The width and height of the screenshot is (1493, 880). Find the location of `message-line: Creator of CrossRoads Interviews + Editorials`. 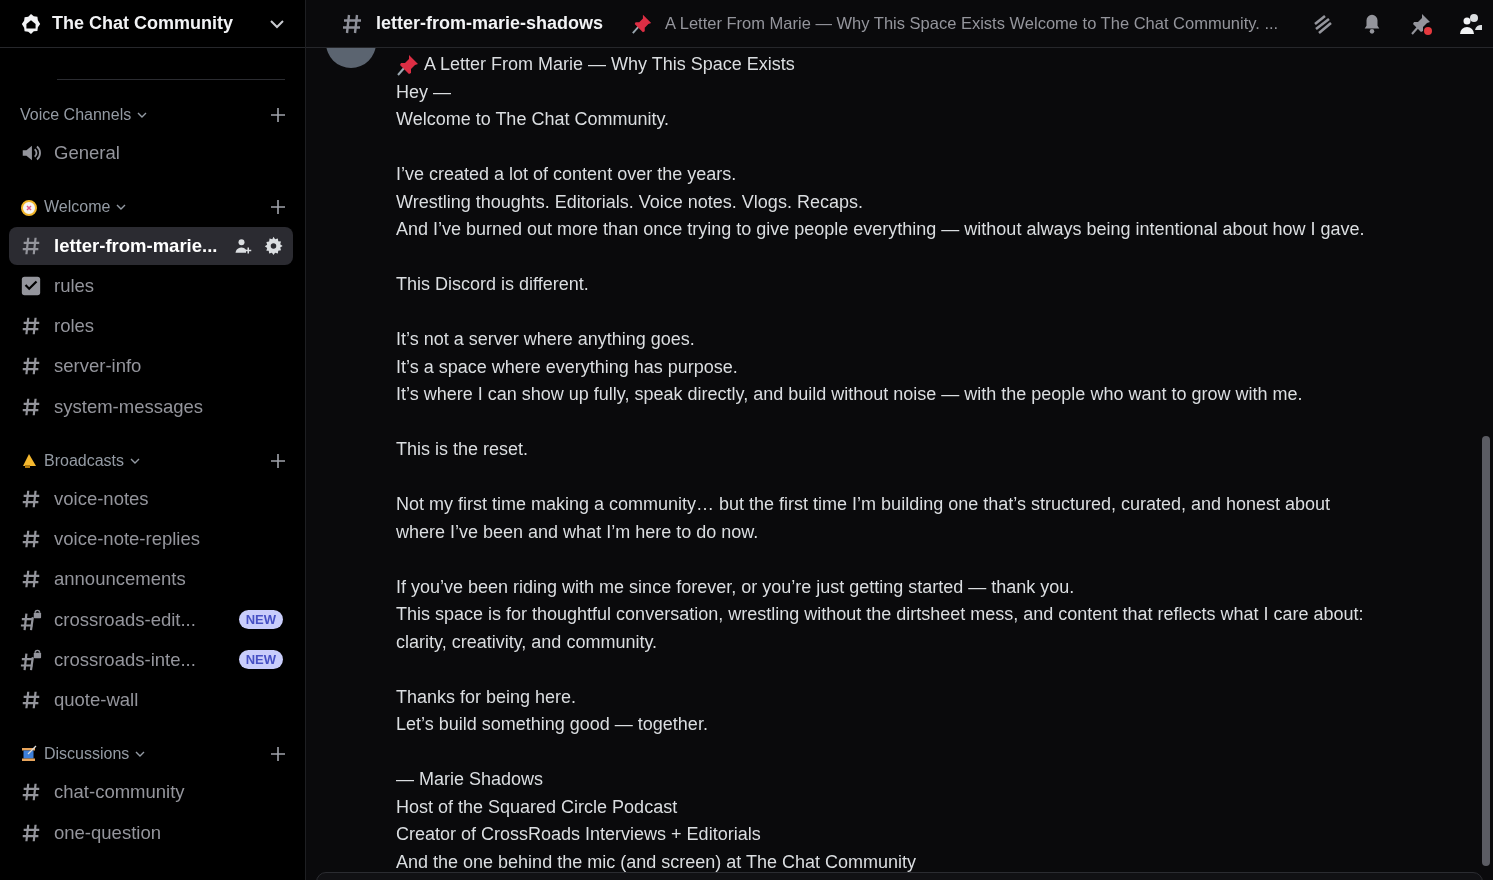

message-line: Creator of CrossRoads Interviews + Editorials is located at coordinates (579, 834).